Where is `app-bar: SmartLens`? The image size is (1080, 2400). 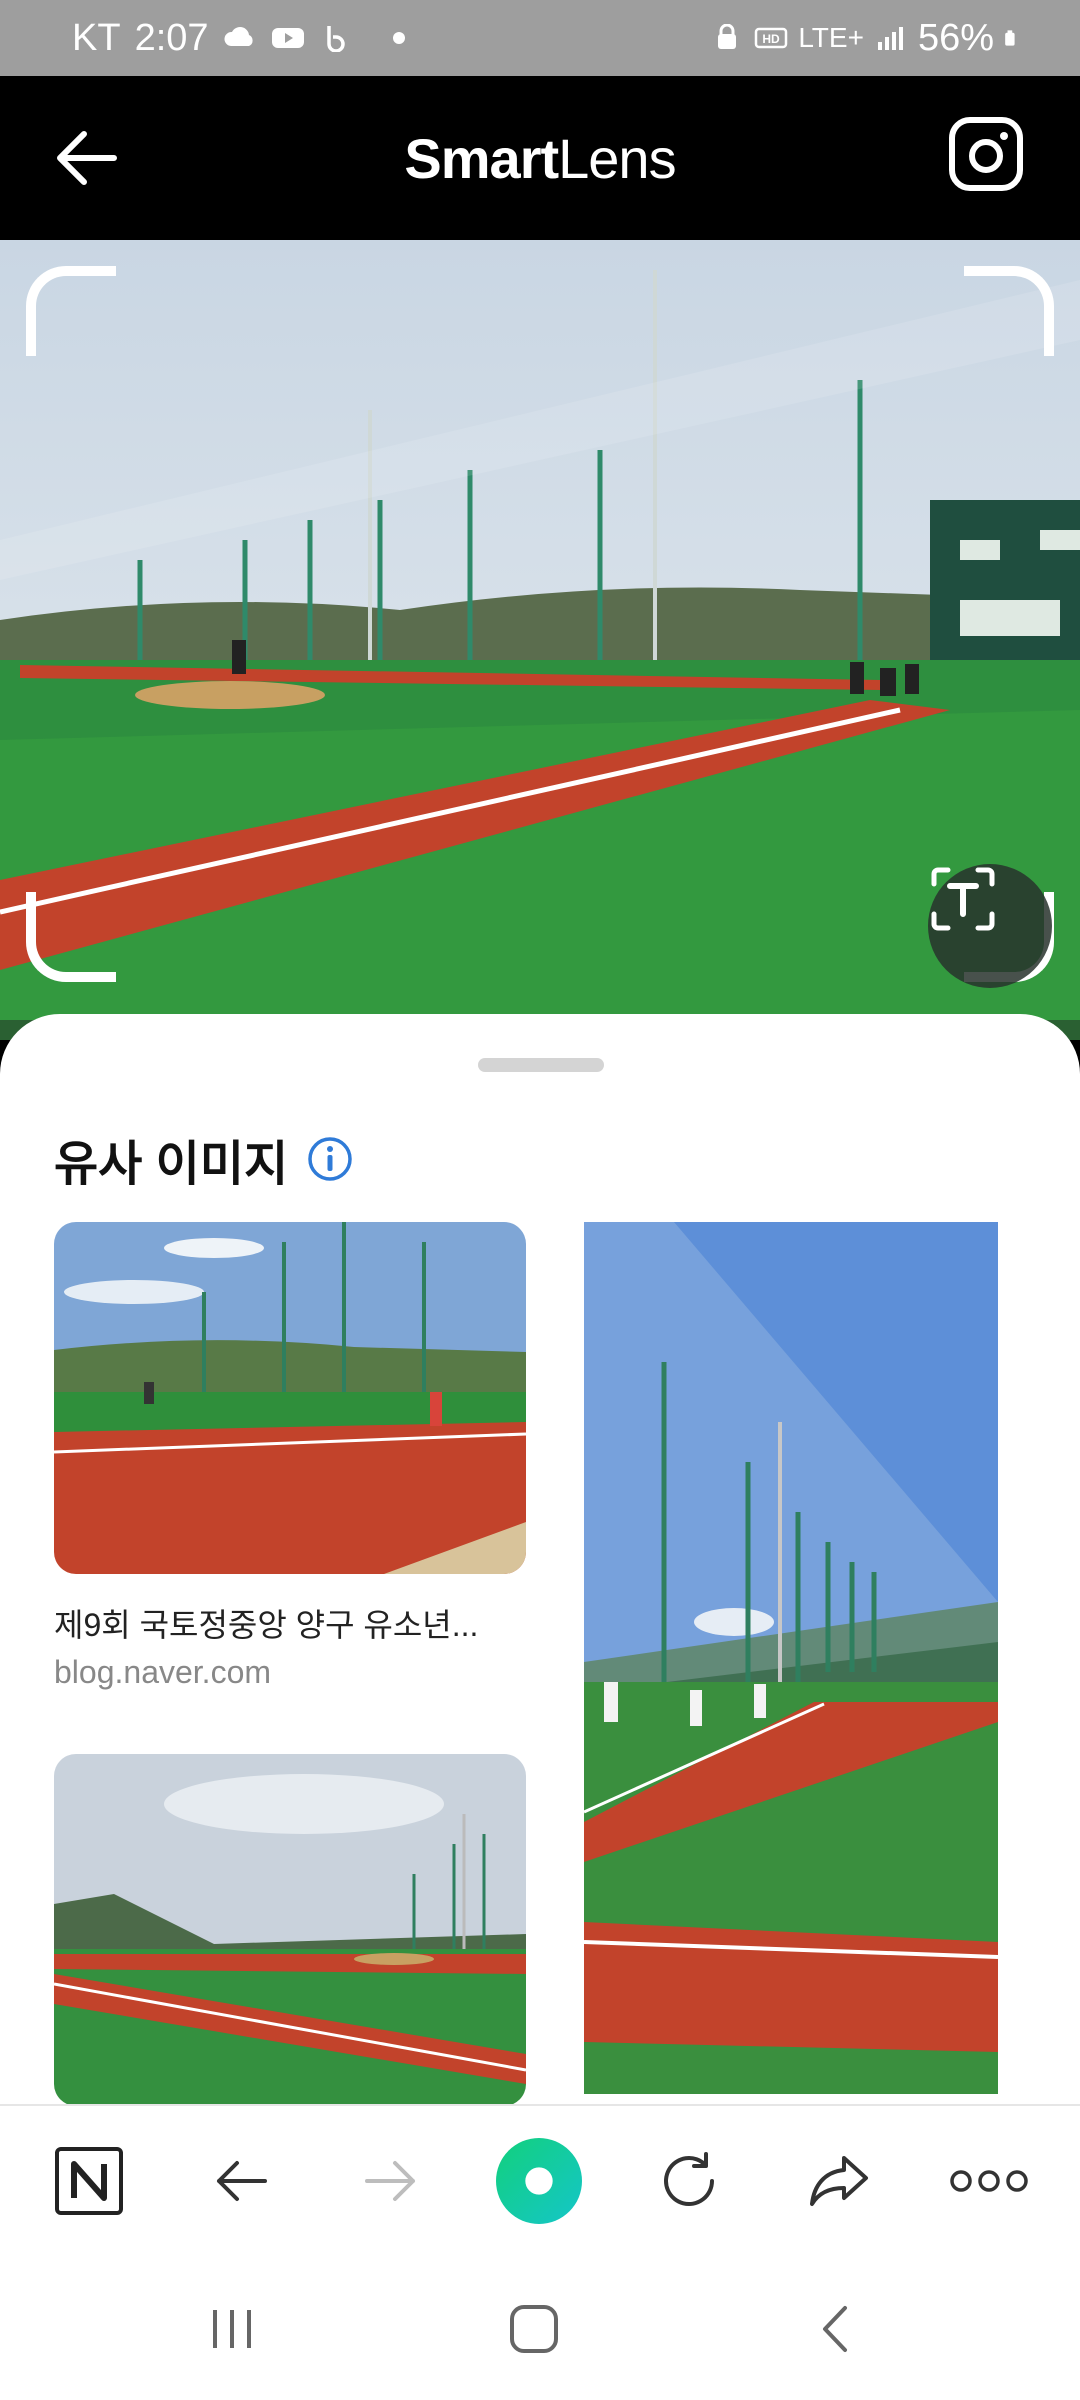 app-bar: SmartLens is located at coordinates (540, 158).